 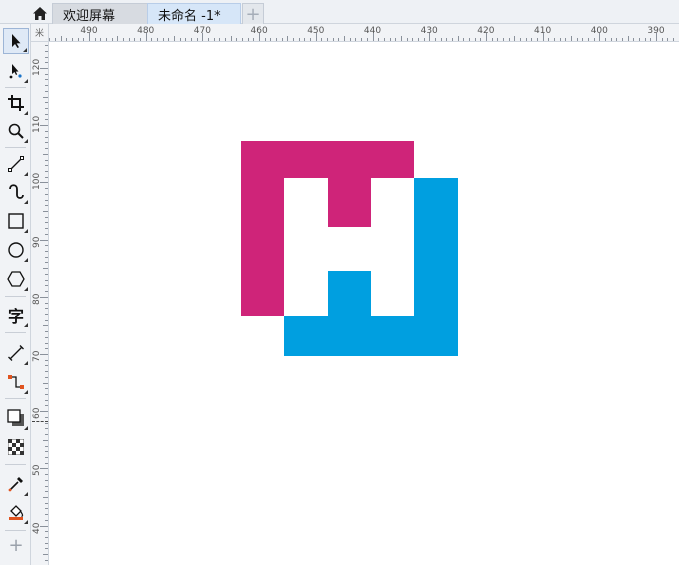 I want to click on v-ruler-label: 60, so click(x=37, y=413).